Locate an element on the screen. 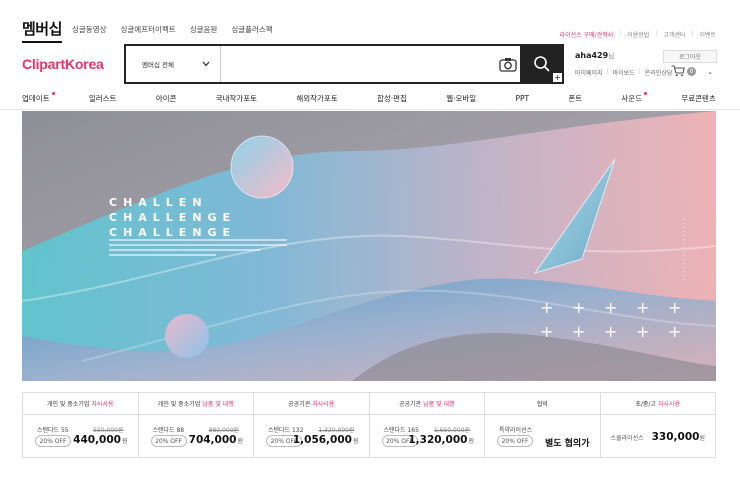  original-price: 880,000원 is located at coordinates (223, 430).